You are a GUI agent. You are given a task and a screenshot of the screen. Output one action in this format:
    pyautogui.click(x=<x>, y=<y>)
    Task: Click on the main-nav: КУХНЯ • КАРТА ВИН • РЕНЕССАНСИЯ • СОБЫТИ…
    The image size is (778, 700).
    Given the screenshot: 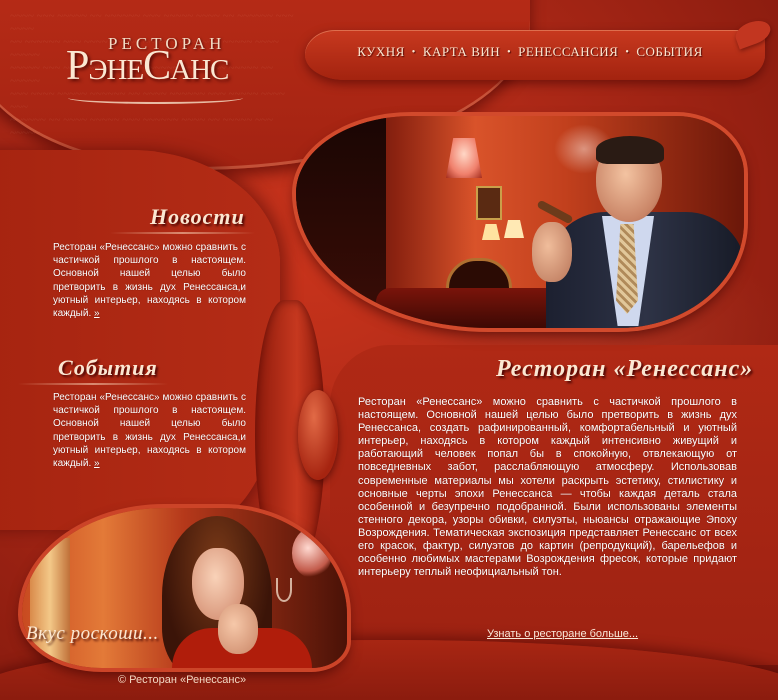 What is the action you would take?
    pyautogui.click(x=530, y=52)
    